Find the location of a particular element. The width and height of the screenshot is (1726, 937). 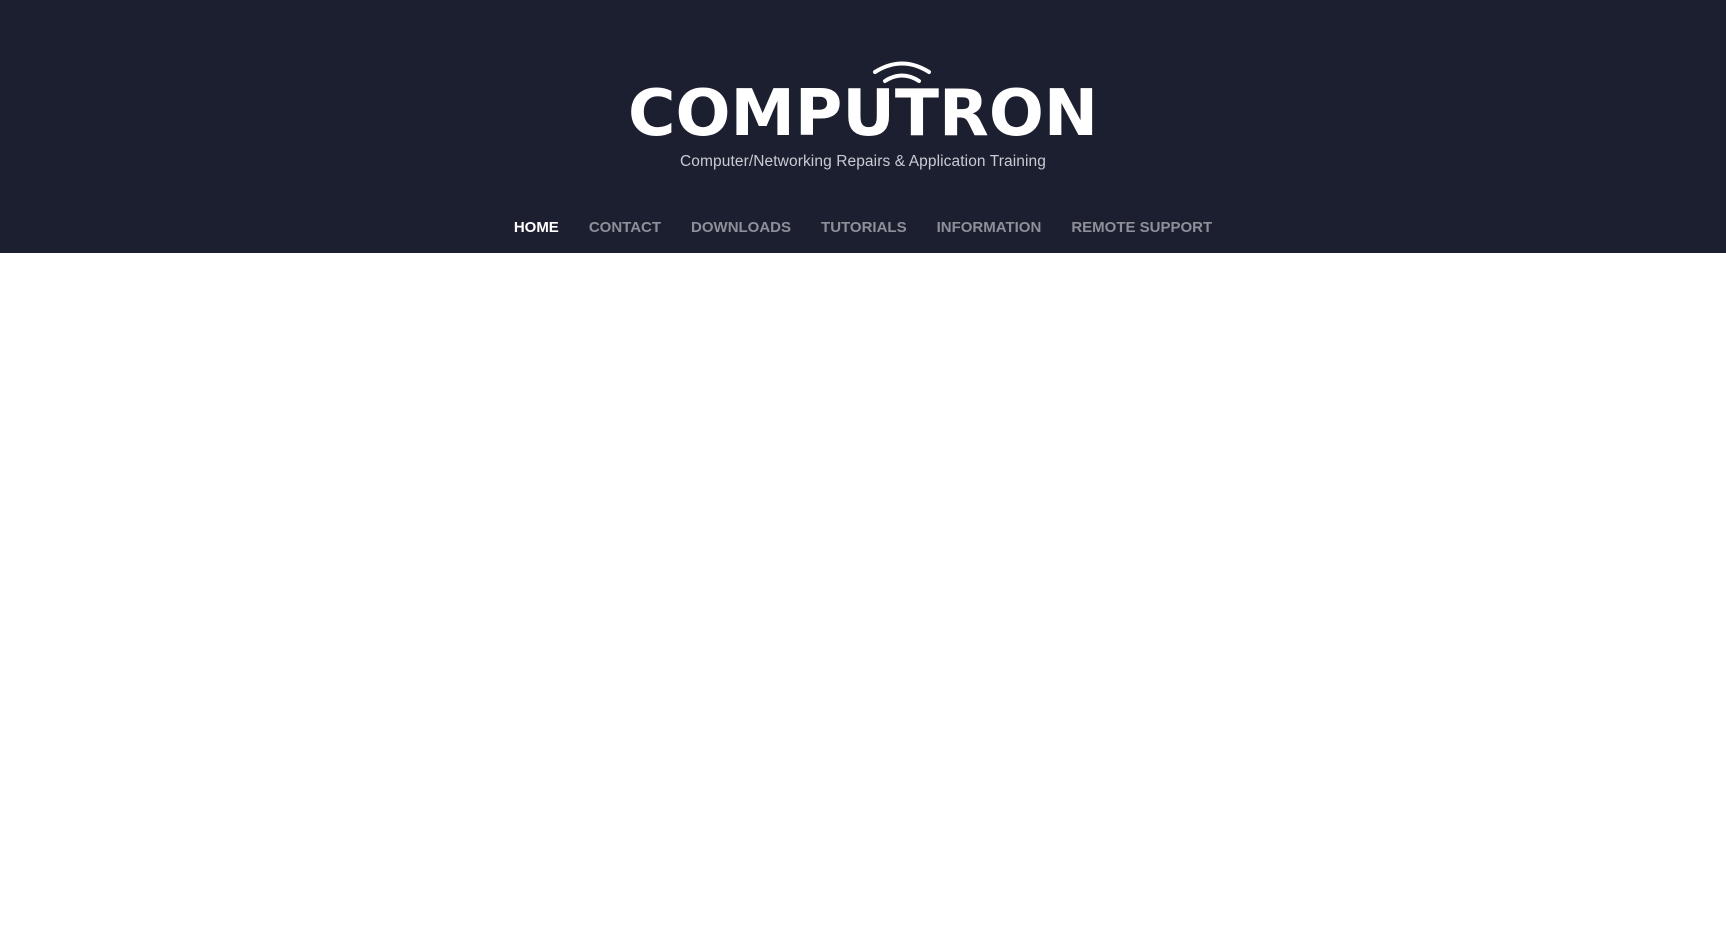

logo-wordmark: COMPUTRON is located at coordinates (863, 111).